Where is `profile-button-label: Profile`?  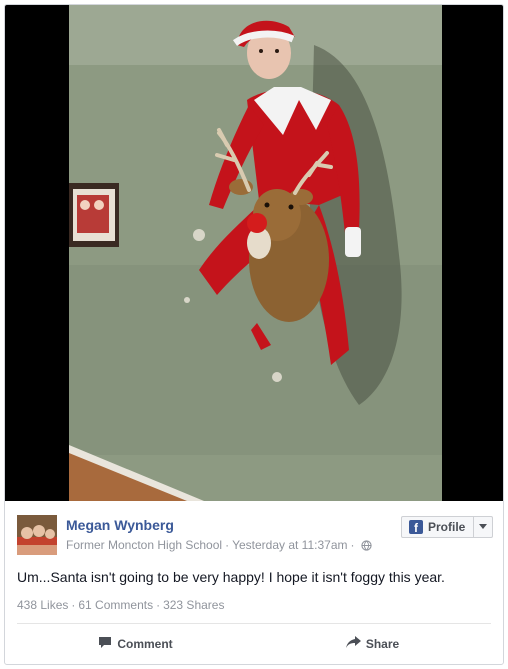
profile-button-label: Profile is located at coordinates (447, 527).